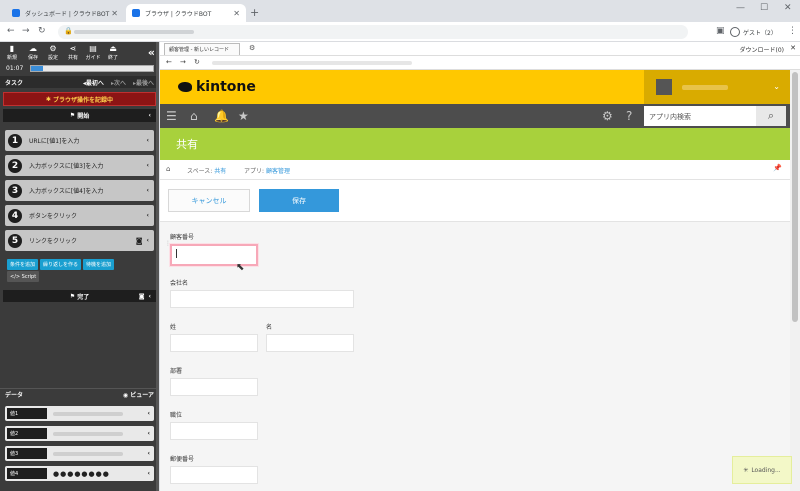  What do you see at coordinates (79, 240) in the screenshot?
I see `step-5: 5 リンクをクリック ◙ ‹` at bounding box center [79, 240].